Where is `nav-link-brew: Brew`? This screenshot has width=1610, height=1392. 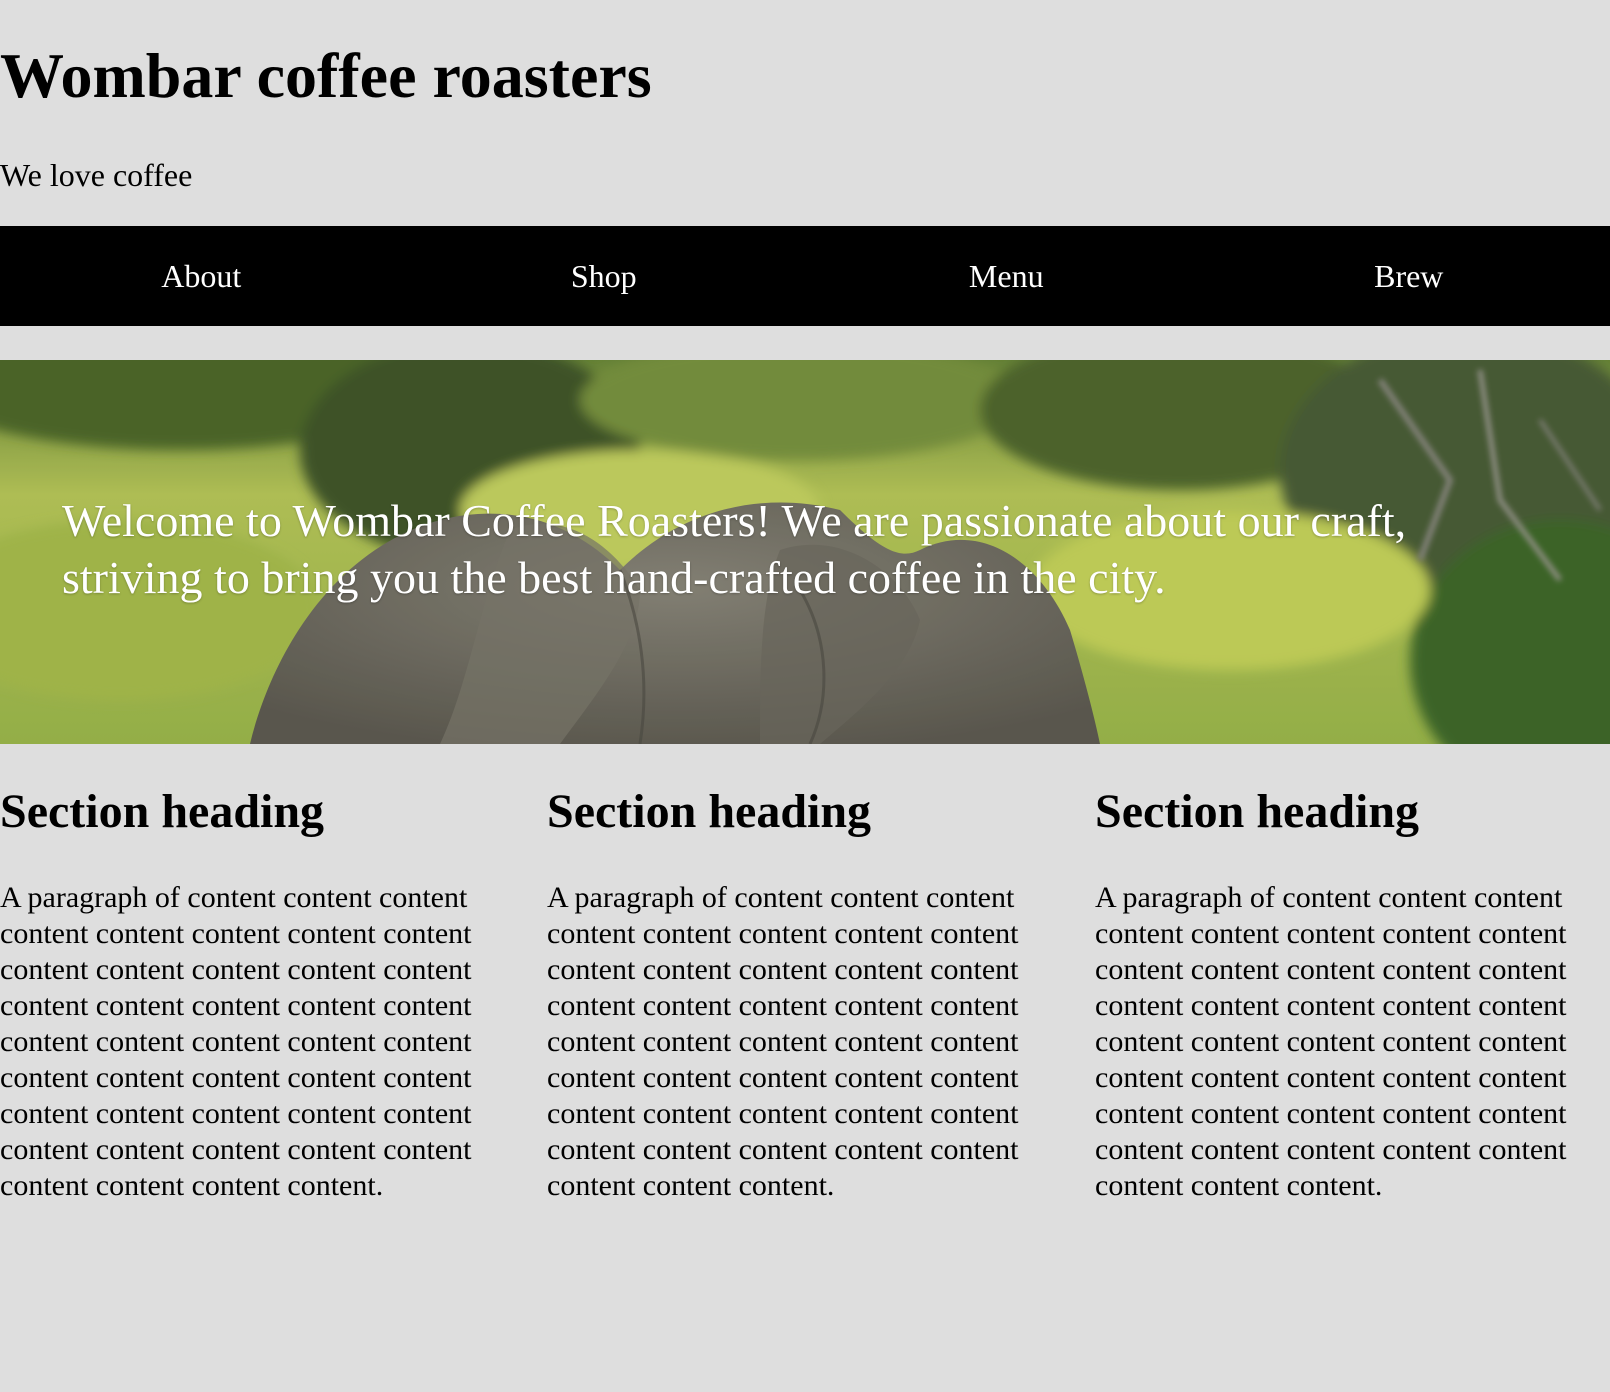 nav-link-brew: Brew is located at coordinates (1409, 276).